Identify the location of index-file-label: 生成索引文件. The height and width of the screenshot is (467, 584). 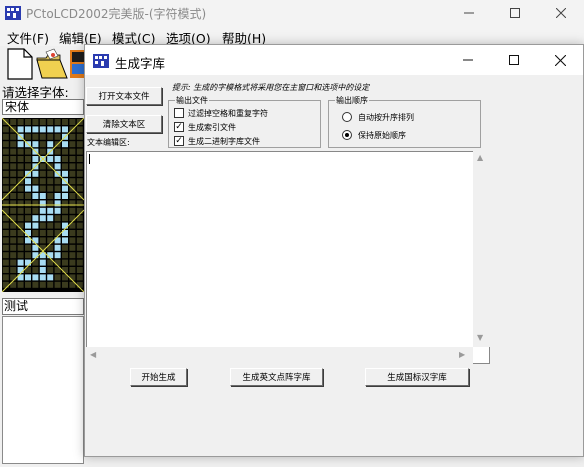
(212, 127).